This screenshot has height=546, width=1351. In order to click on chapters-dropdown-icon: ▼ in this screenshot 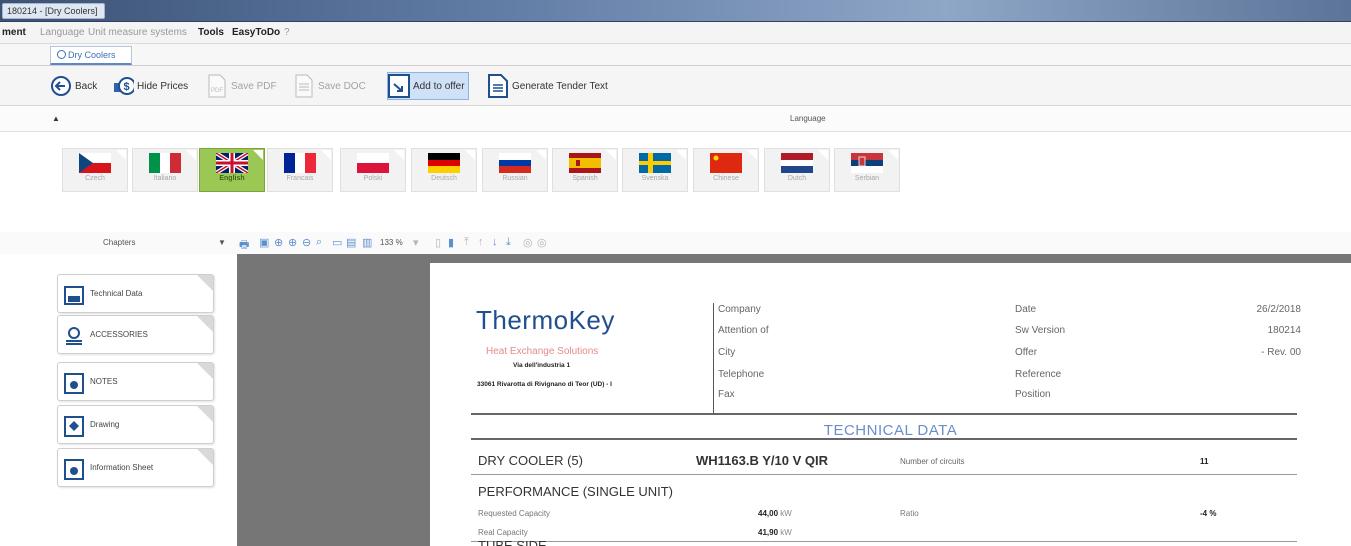, I will do `click(222, 242)`.